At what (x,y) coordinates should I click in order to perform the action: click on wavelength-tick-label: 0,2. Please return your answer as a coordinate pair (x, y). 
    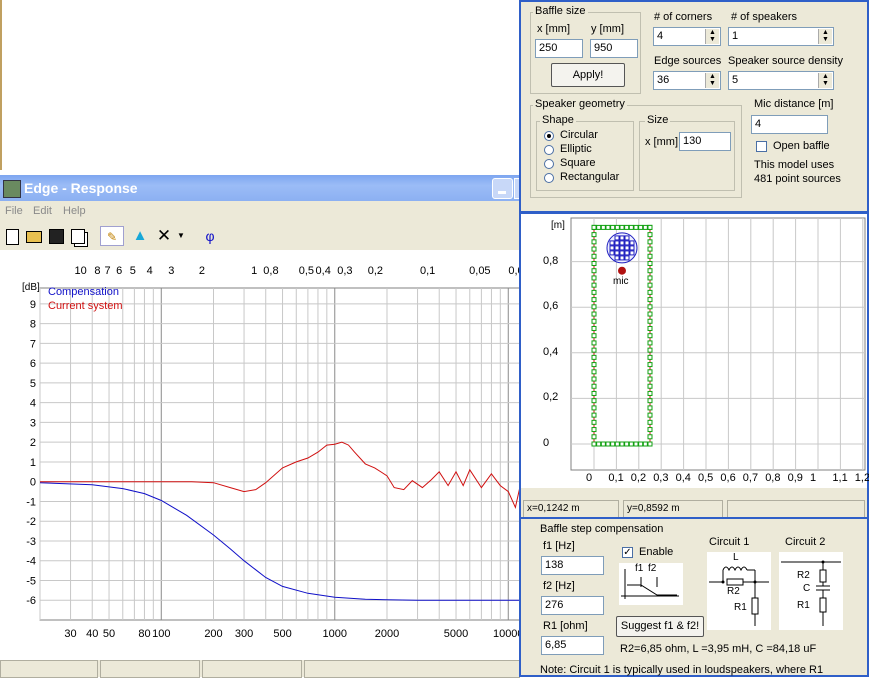
    Looking at the image, I should click on (375, 271).